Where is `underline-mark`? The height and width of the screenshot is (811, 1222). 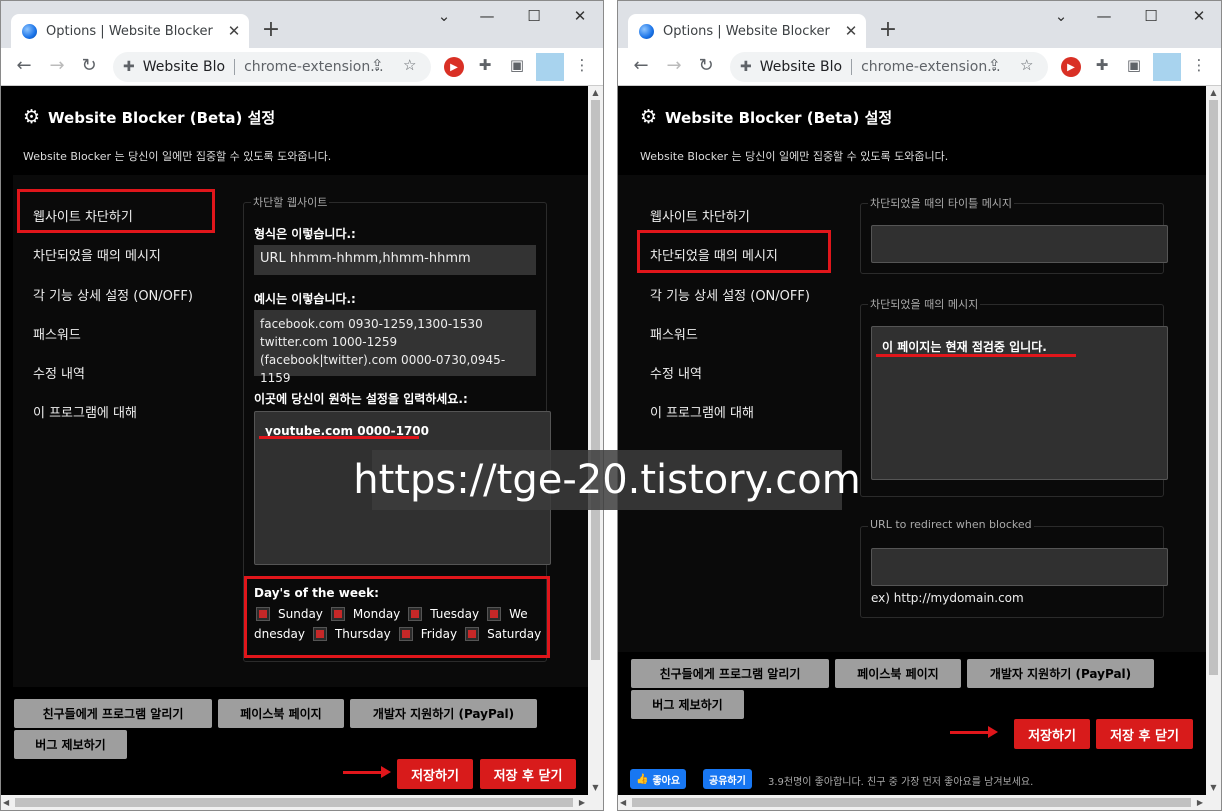 underline-mark is located at coordinates (339, 437).